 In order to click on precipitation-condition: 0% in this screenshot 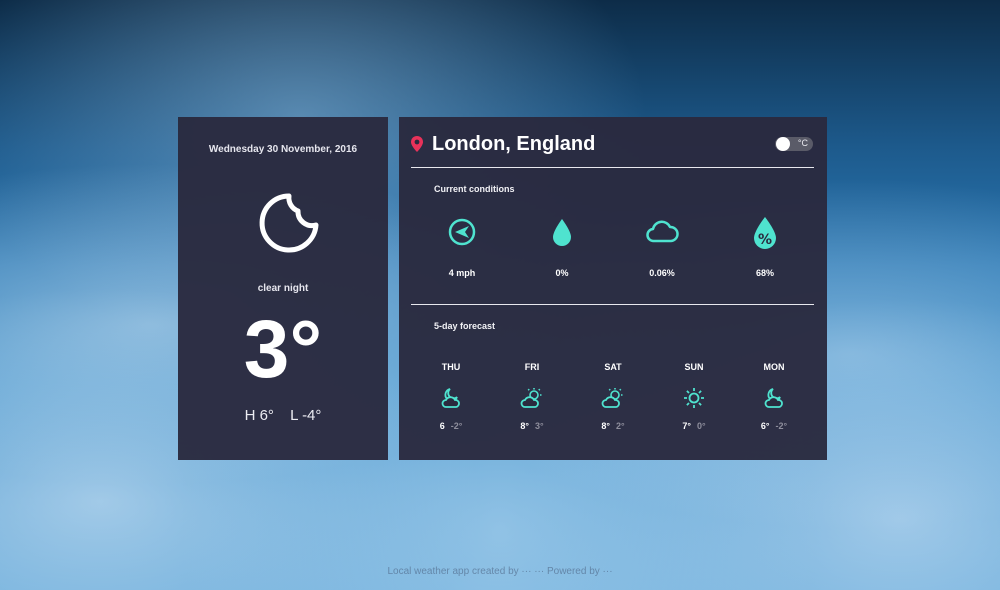, I will do `click(562, 246)`.